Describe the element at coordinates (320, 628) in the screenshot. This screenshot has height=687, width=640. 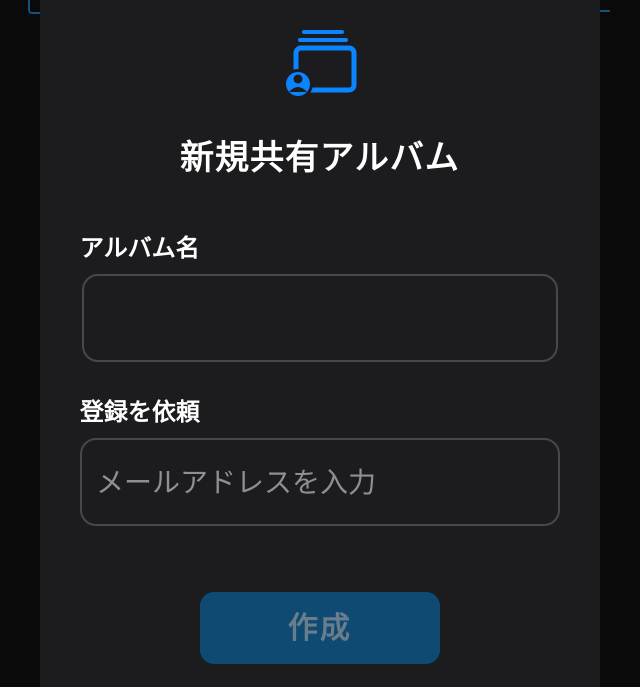
I see `create-button: 作成` at that location.